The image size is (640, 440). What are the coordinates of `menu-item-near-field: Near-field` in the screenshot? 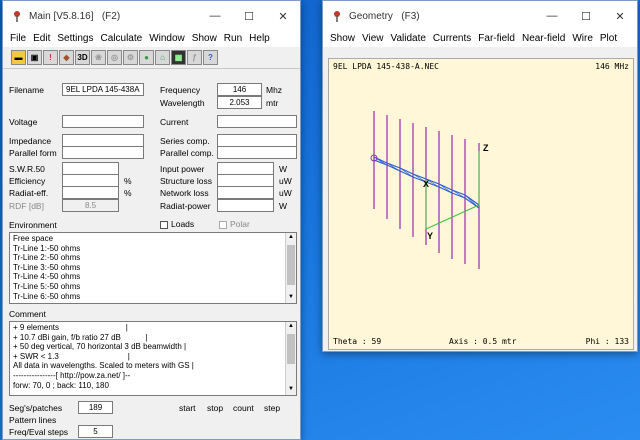 It's located at (544, 39).